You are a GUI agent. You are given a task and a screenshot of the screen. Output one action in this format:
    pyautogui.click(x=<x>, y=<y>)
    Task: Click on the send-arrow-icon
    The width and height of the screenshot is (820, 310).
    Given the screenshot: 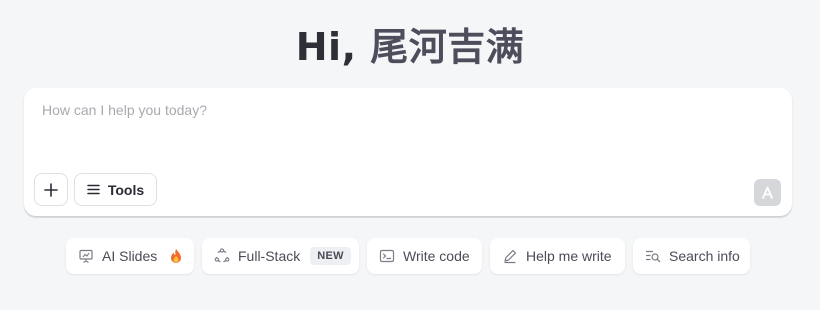 What is the action you would take?
    pyautogui.click(x=767, y=192)
    